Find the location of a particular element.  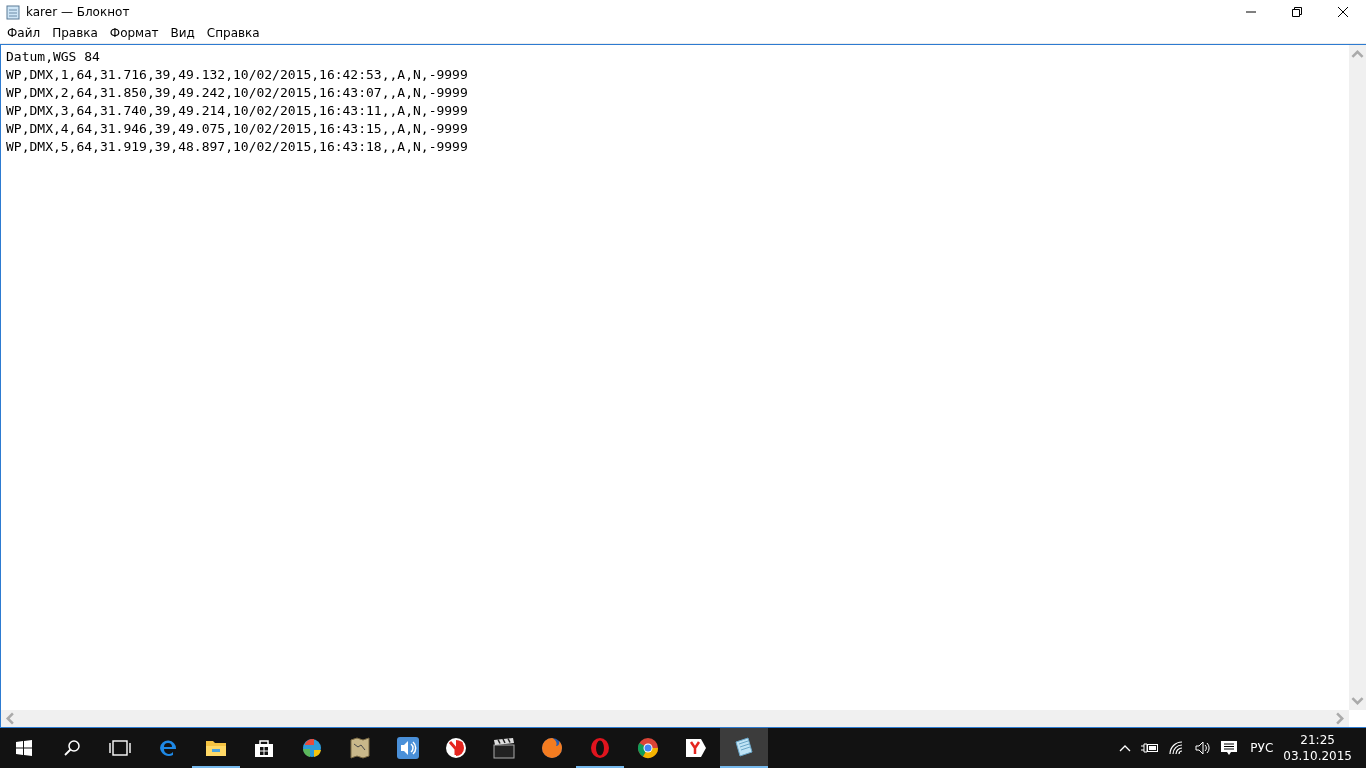

search-icon is located at coordinates (72, 748).